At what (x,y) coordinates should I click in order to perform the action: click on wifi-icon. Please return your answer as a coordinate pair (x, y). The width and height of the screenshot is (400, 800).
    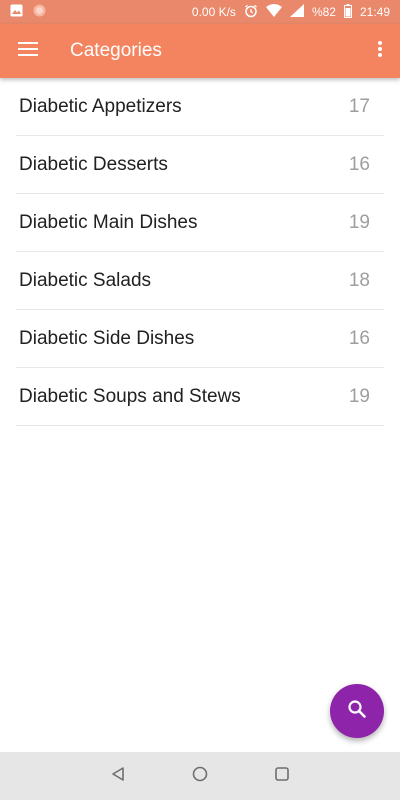
    Looking at the image, I should click on (273, 12).